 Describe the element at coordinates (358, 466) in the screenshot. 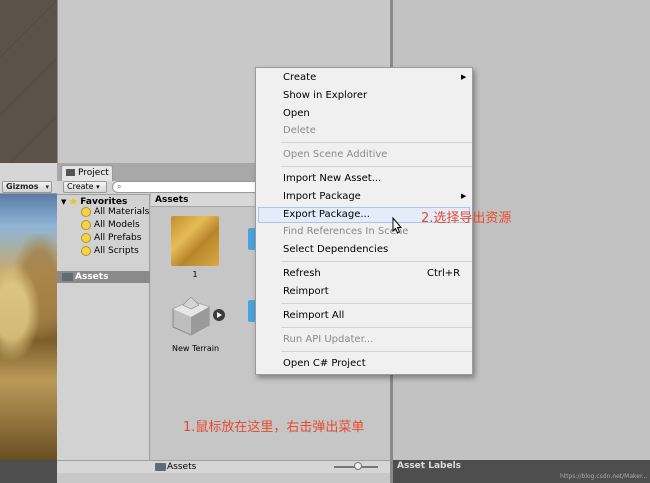

I see `zoom-slider-handle` at that location.